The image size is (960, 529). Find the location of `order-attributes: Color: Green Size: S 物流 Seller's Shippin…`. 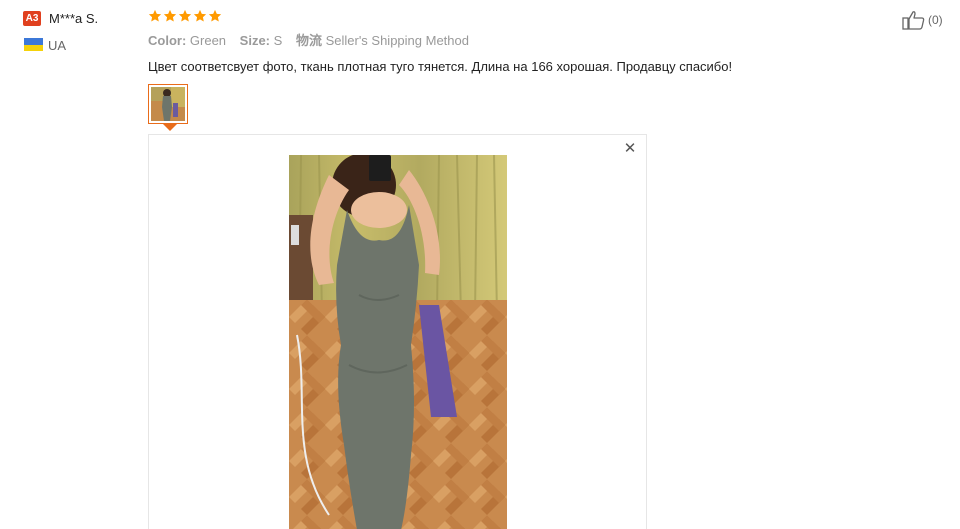

order-attributes: Color: Green Size: S 物流 Seller's Shippin… is located at coordinates (308, 40).